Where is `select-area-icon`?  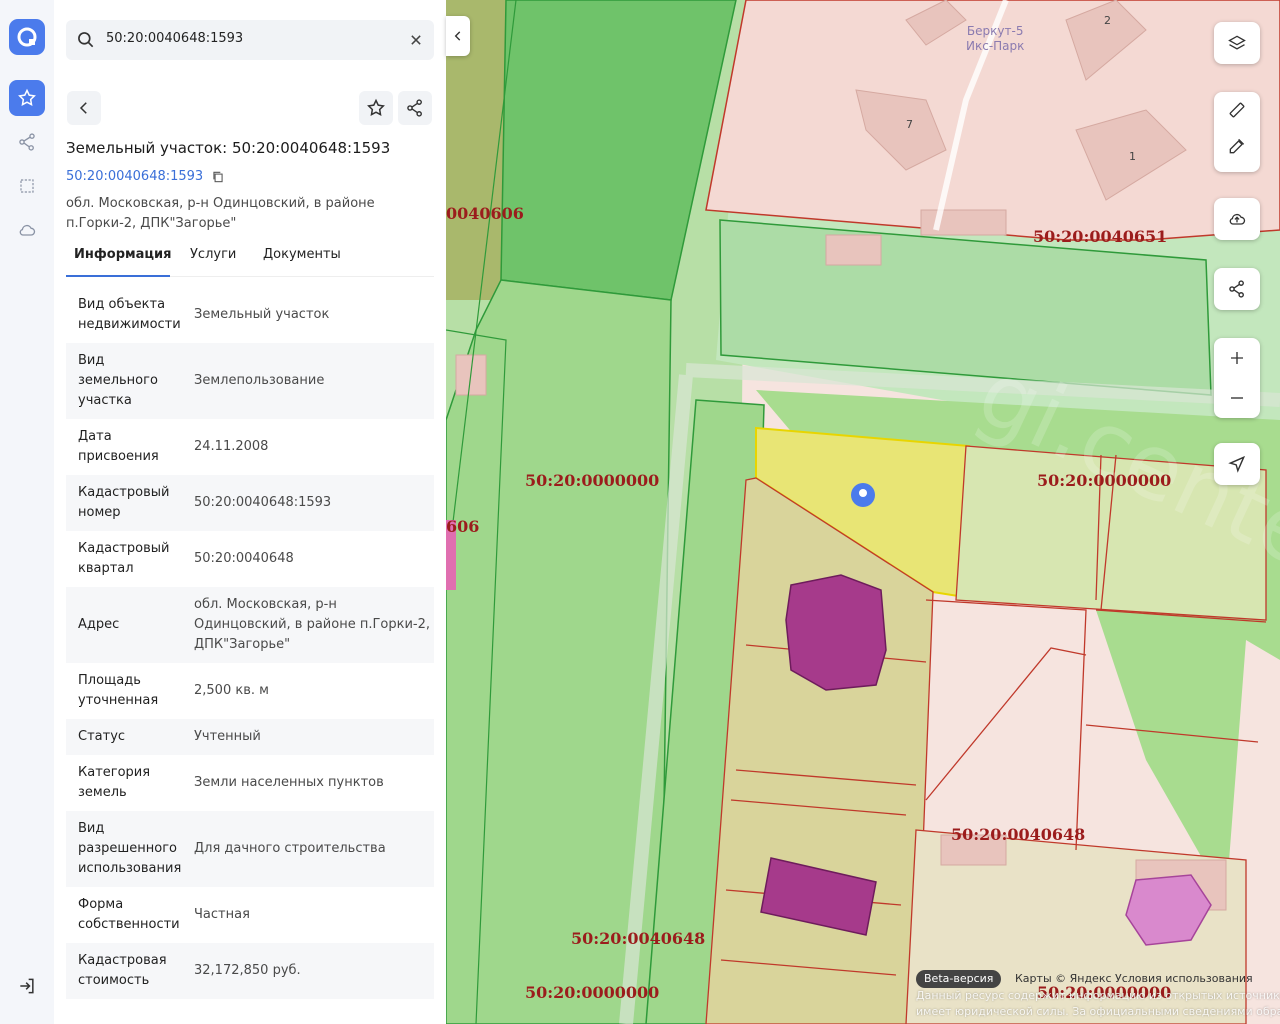
select-area-icon is located at coordinates (27, 186).